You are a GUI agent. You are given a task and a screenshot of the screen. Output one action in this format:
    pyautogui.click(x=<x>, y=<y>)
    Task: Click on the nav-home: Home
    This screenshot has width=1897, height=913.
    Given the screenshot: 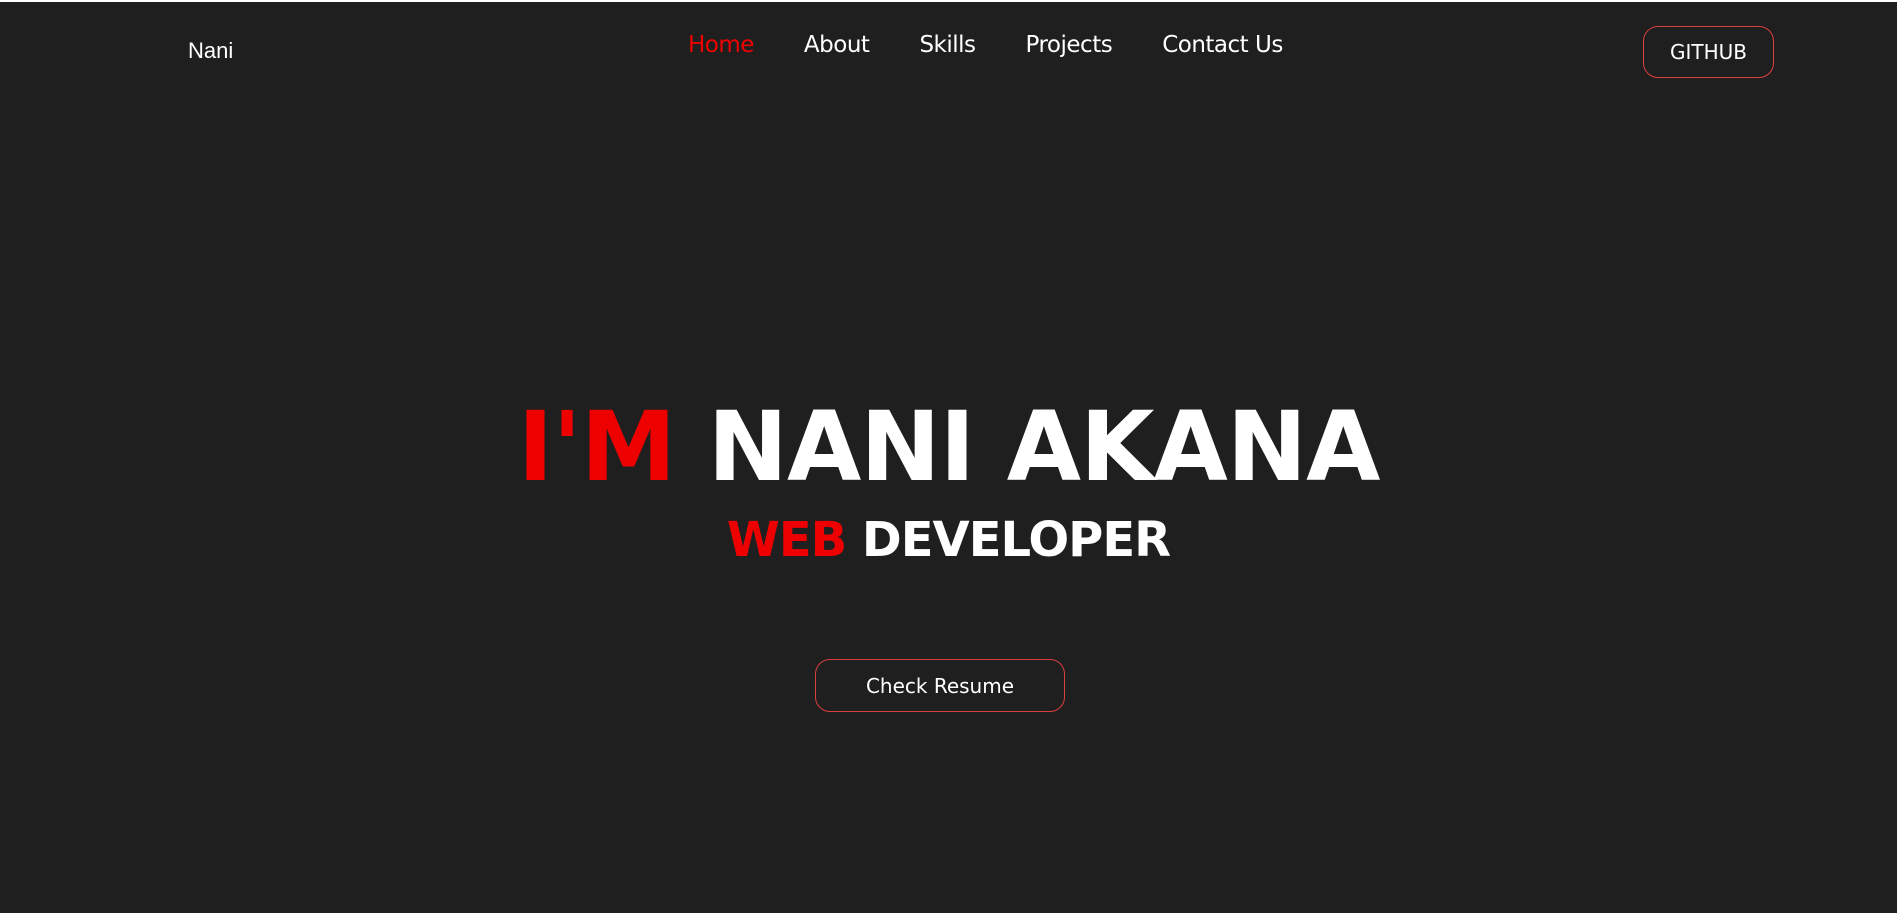 What is the action you would take?
    pyautogui.click(x=721, y=45)
    